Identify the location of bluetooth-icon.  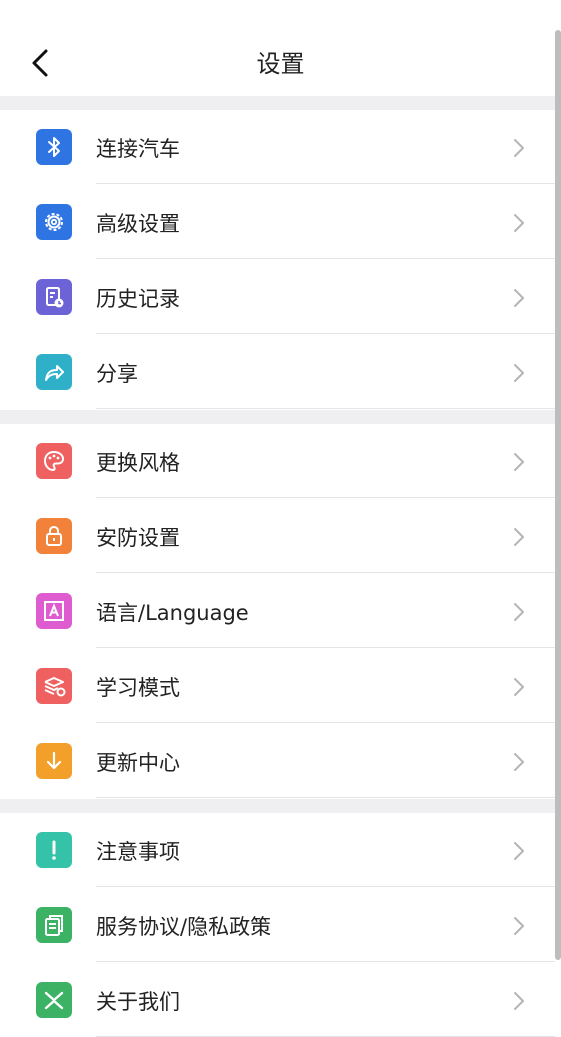
(54, 147).